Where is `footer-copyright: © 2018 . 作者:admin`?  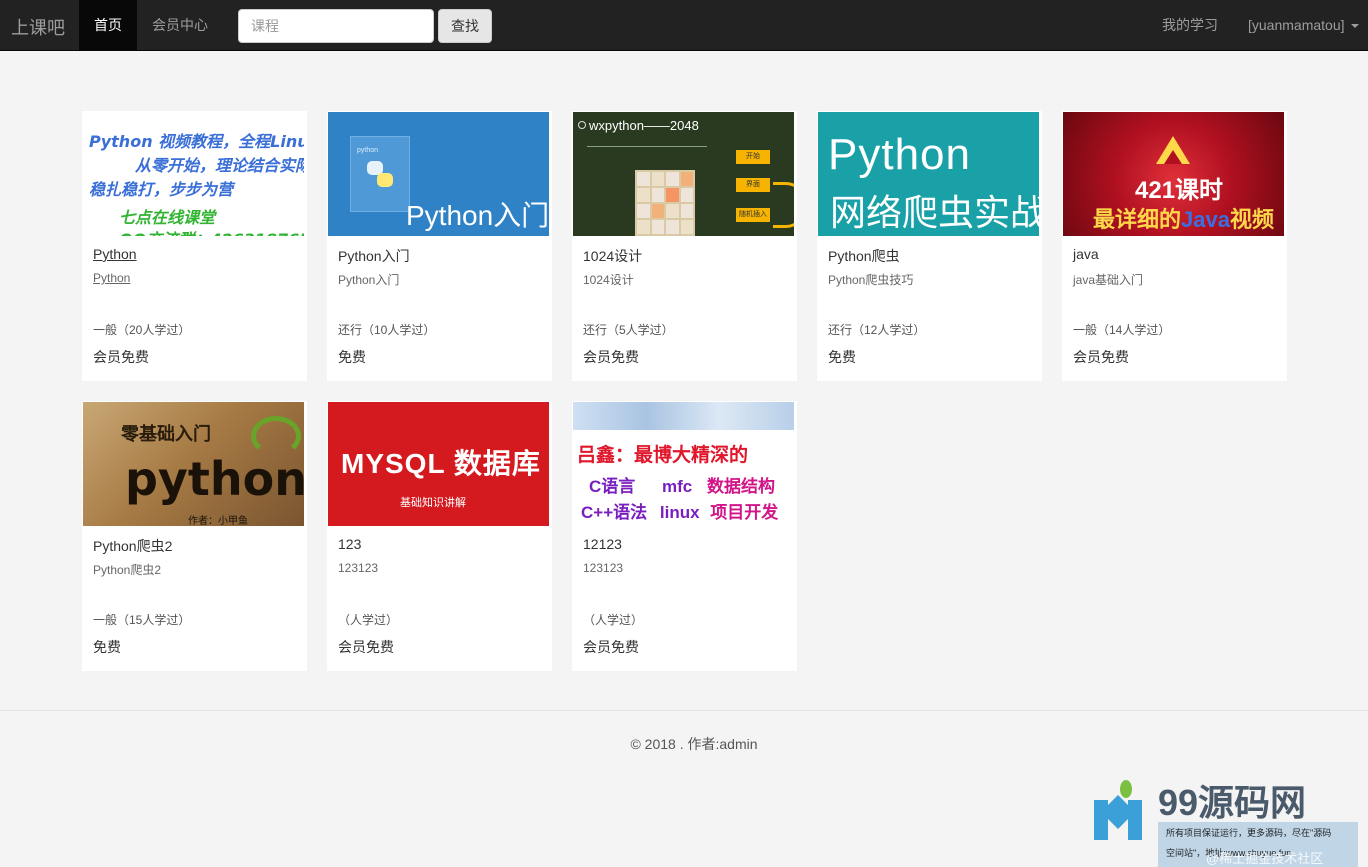 footer-copyright: © 2018 . 作者:admin is located at coordinates (694, 744).